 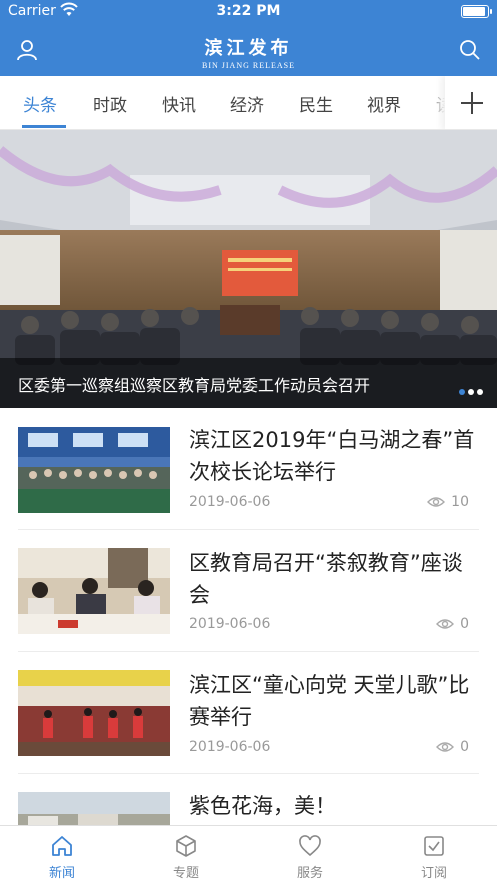 I want to click on news-title: 区教育局召开“茶叙教育”座谈会, so click(x=326, y=579).